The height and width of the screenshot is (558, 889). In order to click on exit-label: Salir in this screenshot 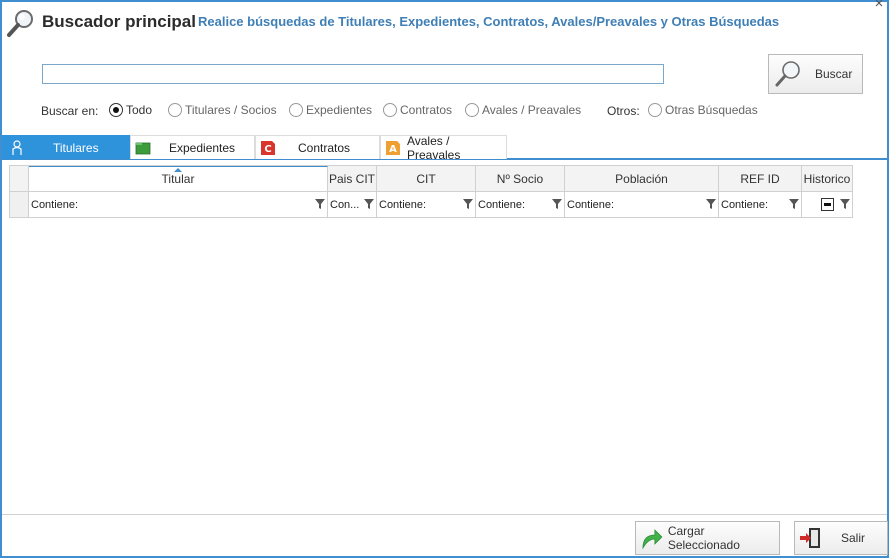, I will do `click(853, 538)`.